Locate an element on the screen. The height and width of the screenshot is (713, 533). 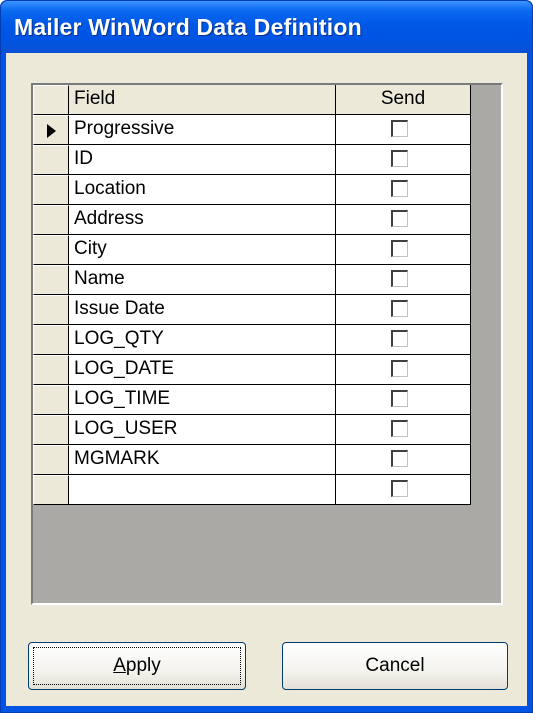
table-row: LOG_QTY is located at coordinates (252, 340).